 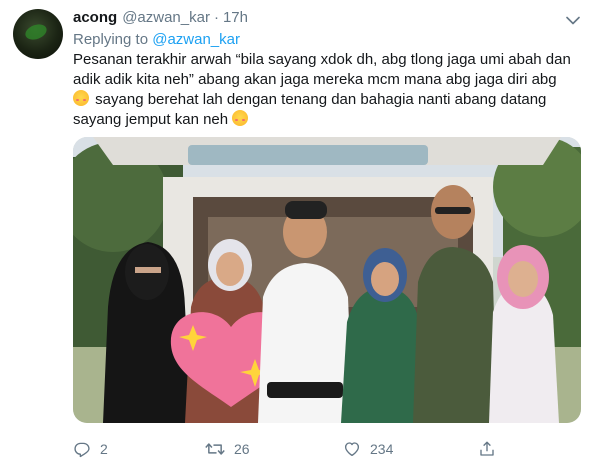 I want to click on retweet-count: 26, so click(x=242, y=449).